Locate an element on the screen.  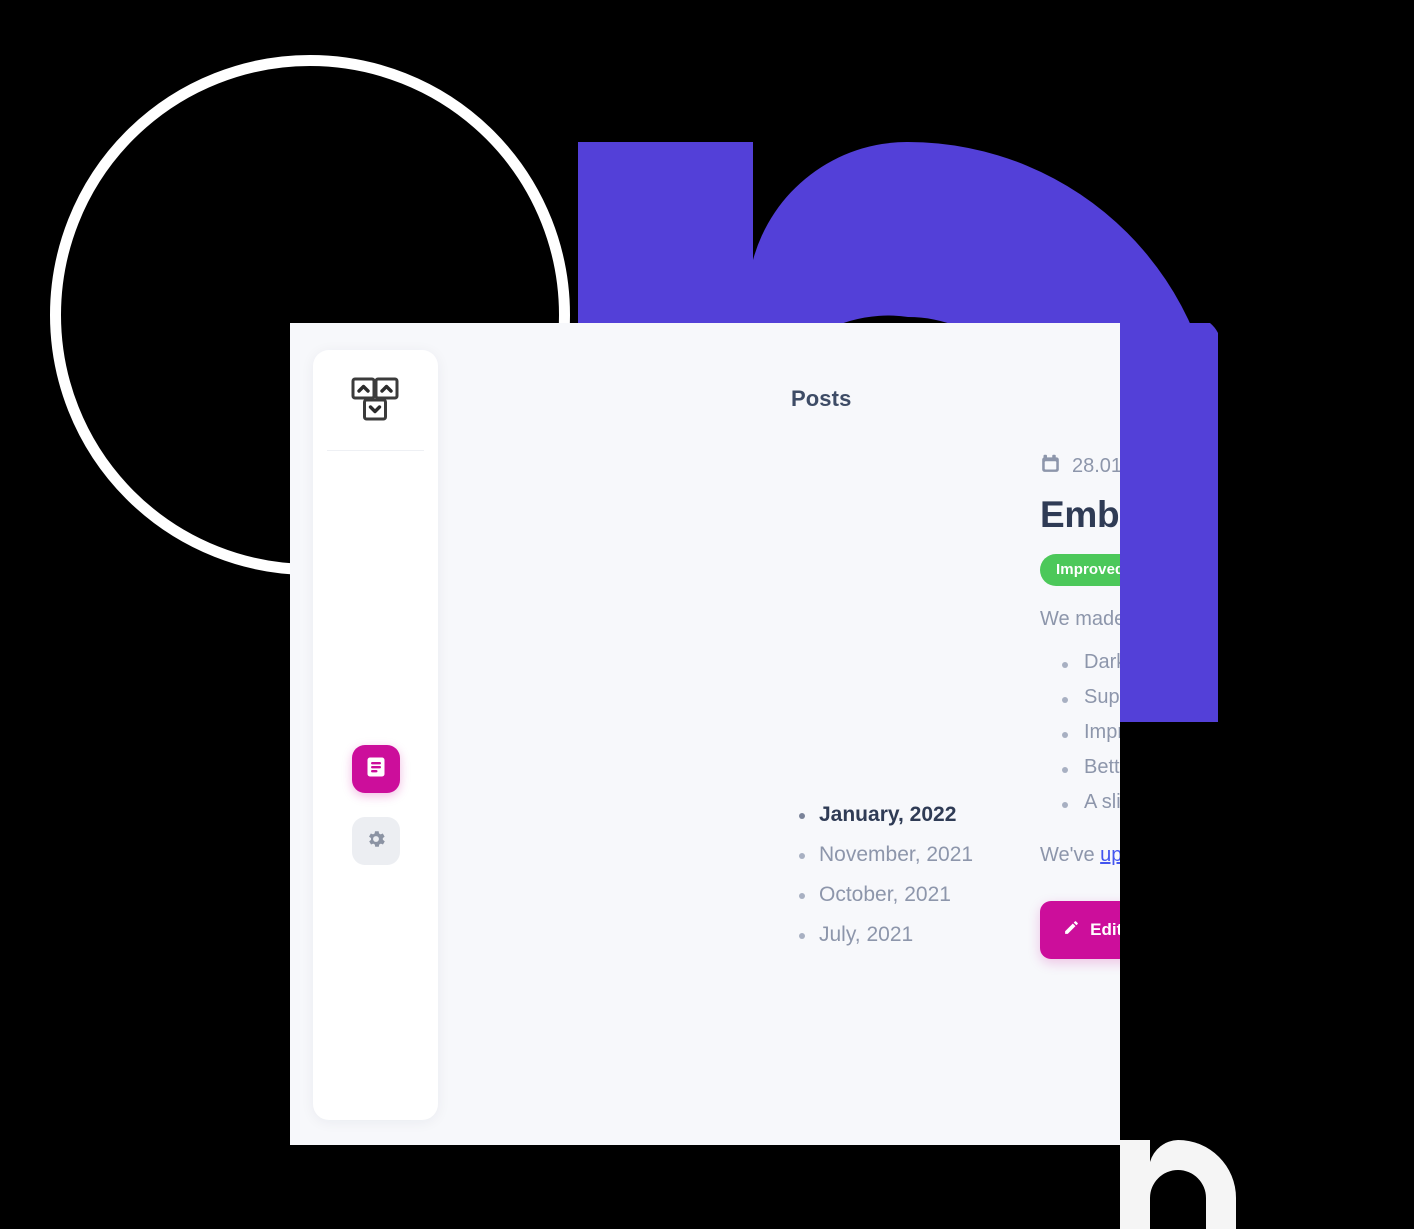
list-item: October, 2021 is located at coordinates (885, 895).